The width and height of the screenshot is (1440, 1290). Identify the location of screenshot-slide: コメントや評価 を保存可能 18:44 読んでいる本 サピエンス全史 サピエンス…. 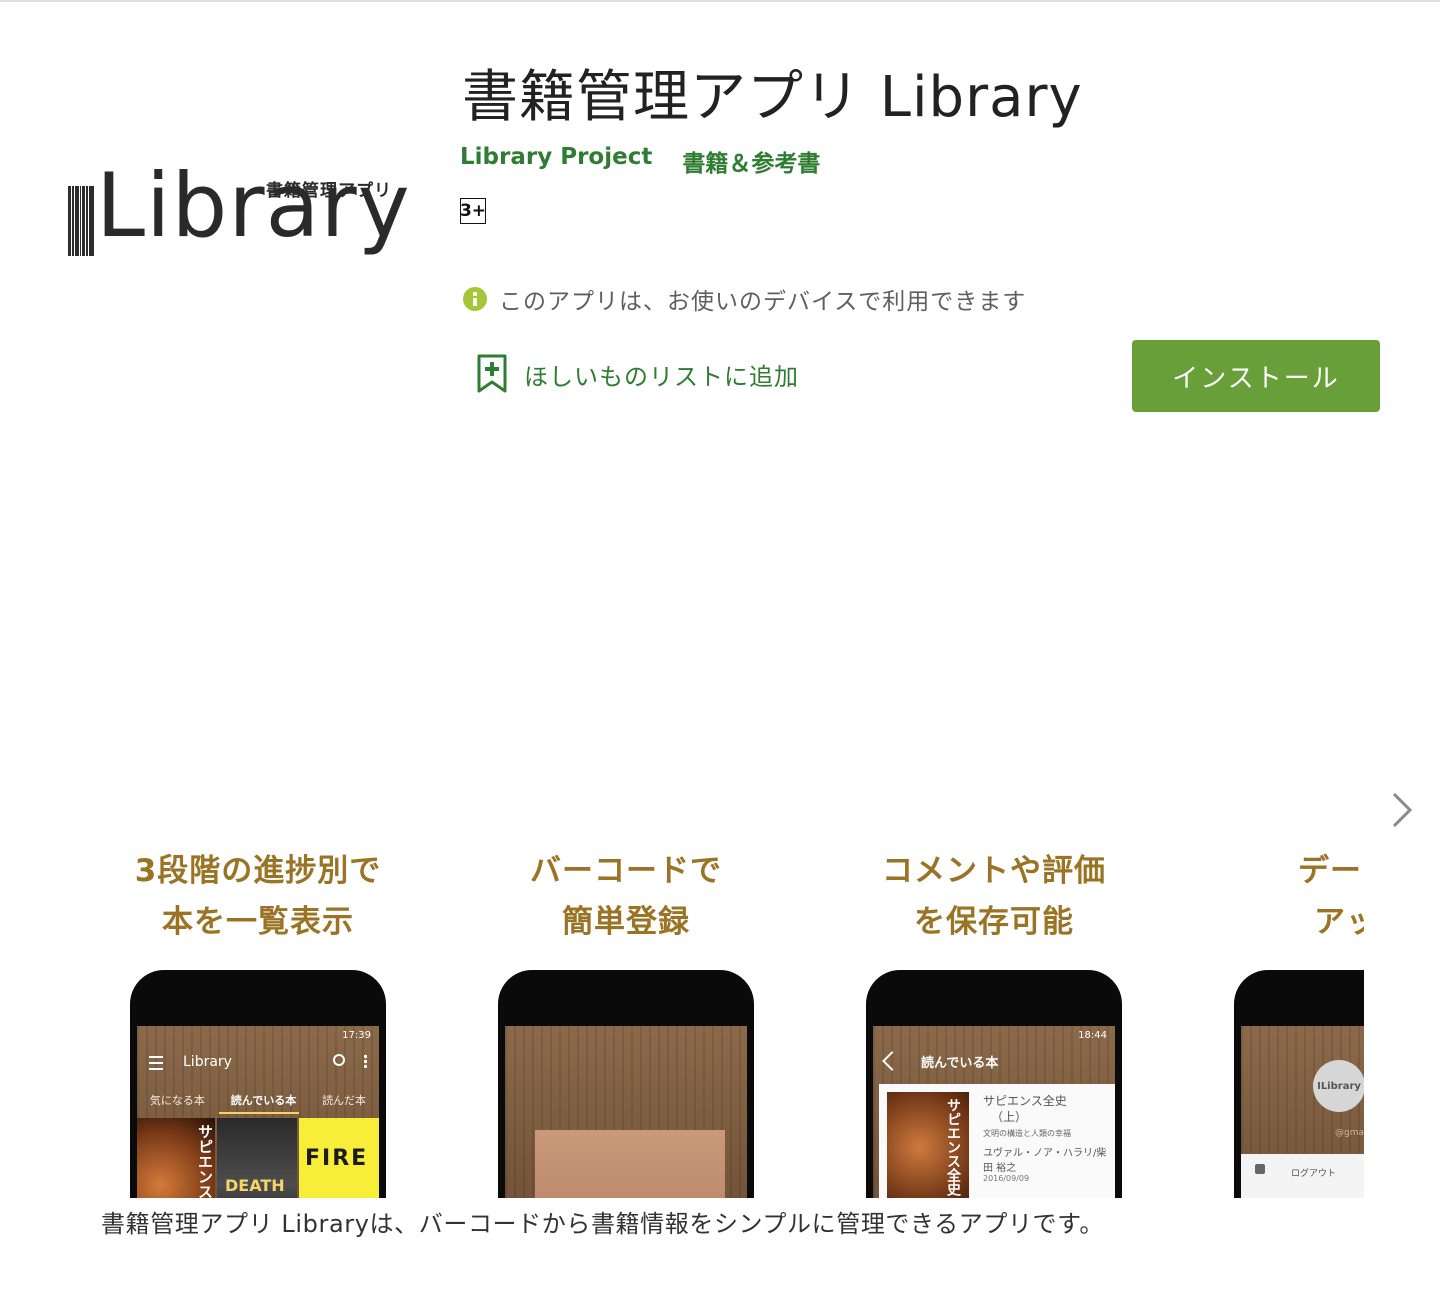
(994, 1019).